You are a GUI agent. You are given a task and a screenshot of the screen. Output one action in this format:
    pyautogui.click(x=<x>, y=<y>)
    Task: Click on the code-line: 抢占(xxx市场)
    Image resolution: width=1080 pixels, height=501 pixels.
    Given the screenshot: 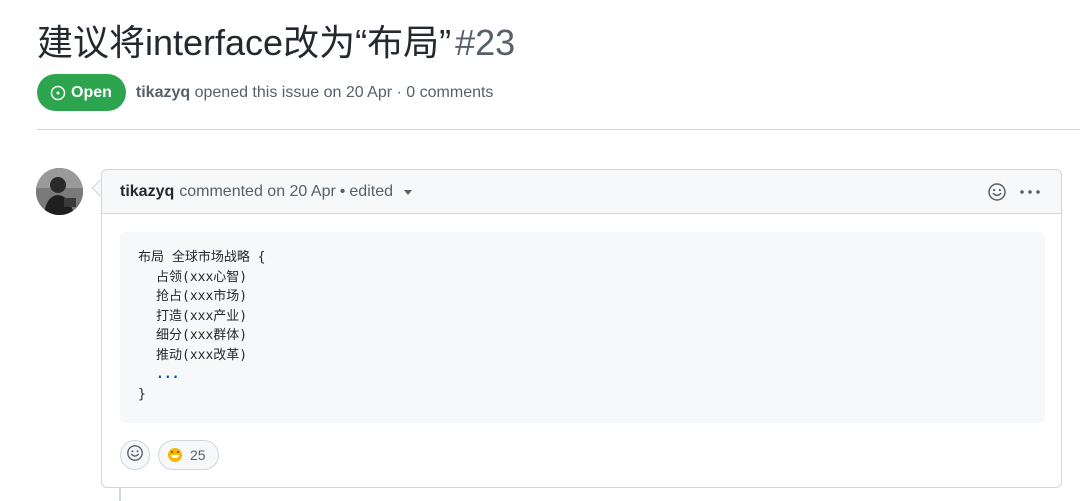 What is the action you would take?
    pyautogui.click(x=202, y=296)
    